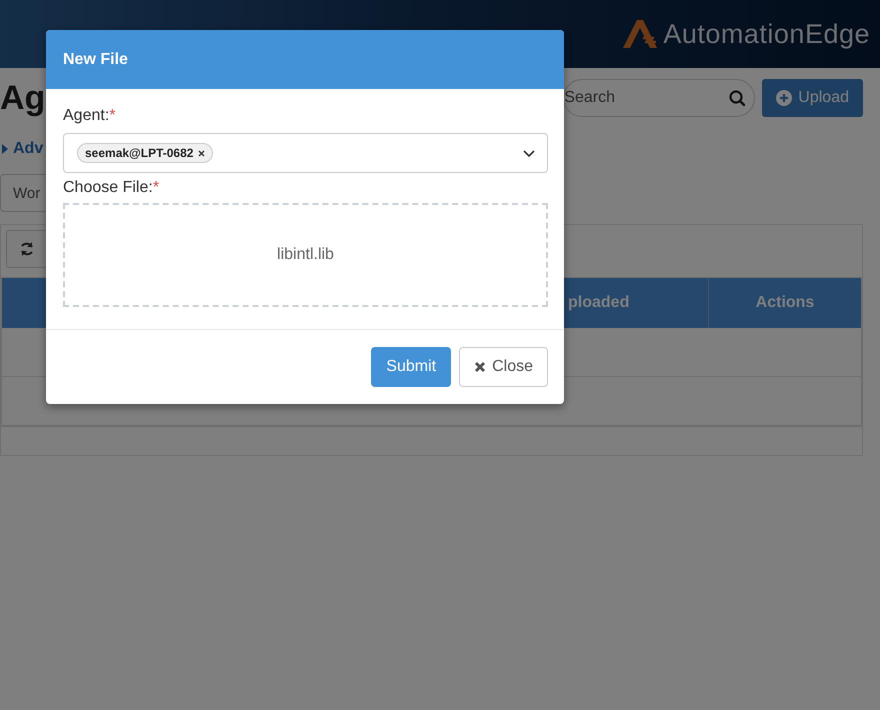 The image size is (880, 710). I want to click on plus-icon, so click(784, 98).